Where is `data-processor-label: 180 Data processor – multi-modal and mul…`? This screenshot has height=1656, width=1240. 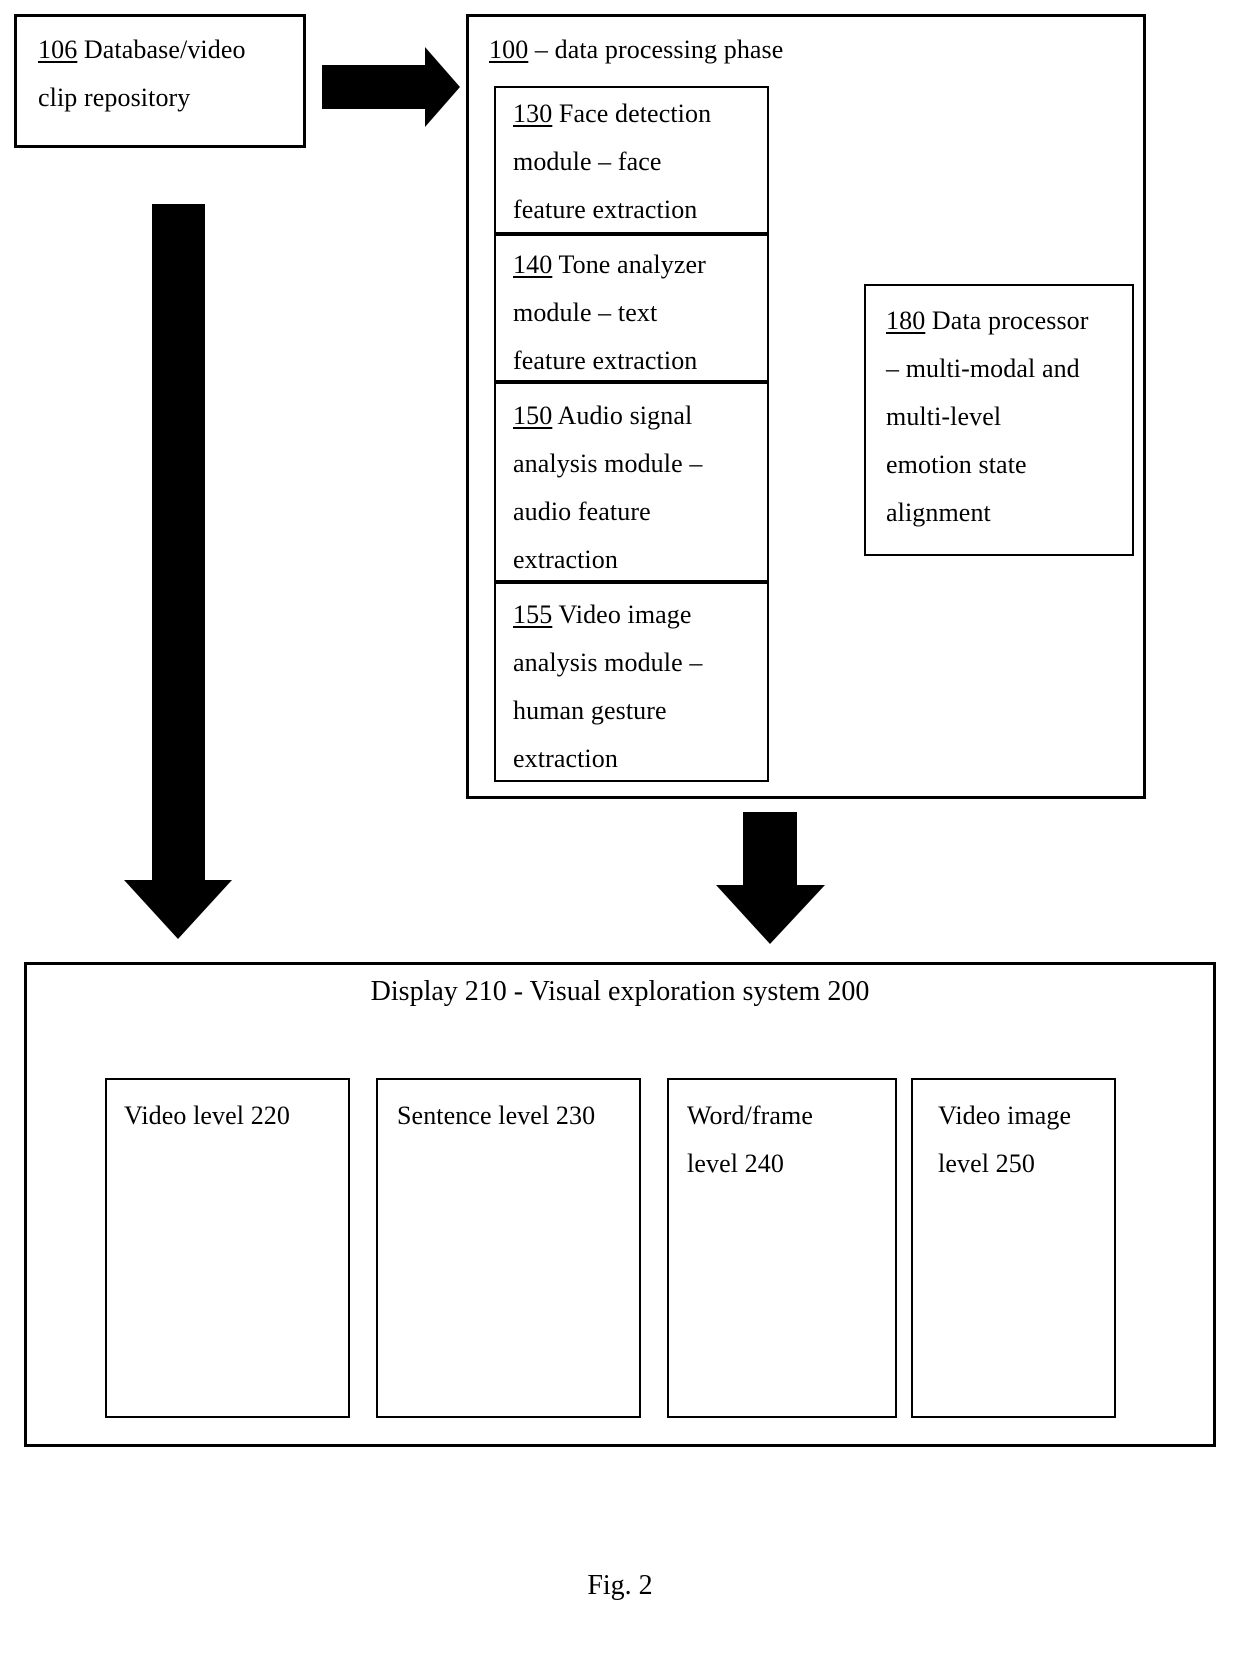 data-processor-label: 180 Data processor – multi-modal and mul… is located at coordinates (1008, 417).